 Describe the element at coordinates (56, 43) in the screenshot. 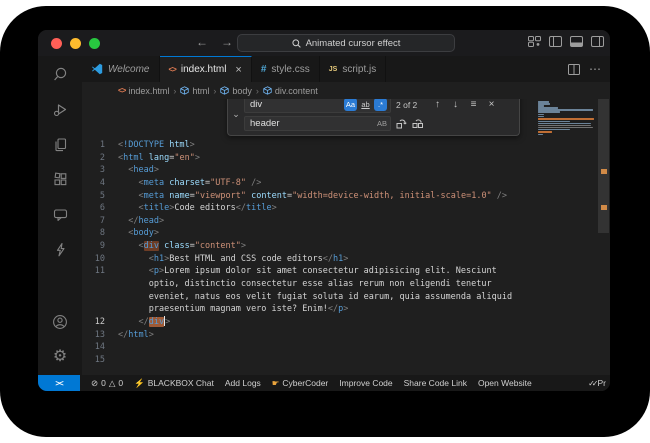

I see `close-window-button` at that location.